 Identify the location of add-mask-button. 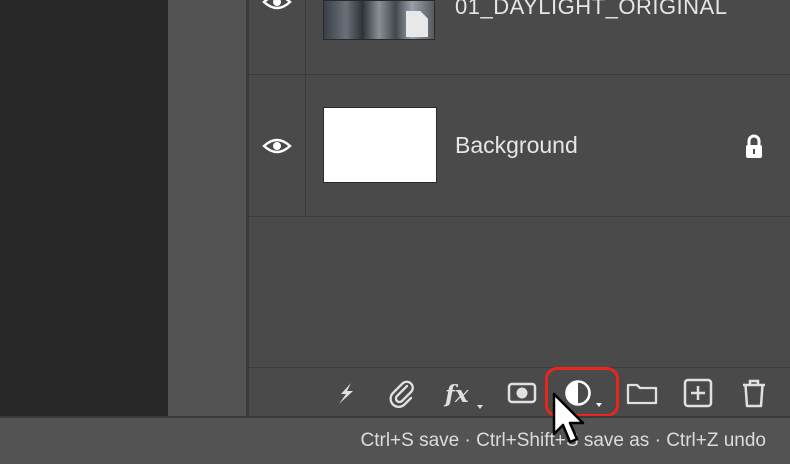
(522, 393).